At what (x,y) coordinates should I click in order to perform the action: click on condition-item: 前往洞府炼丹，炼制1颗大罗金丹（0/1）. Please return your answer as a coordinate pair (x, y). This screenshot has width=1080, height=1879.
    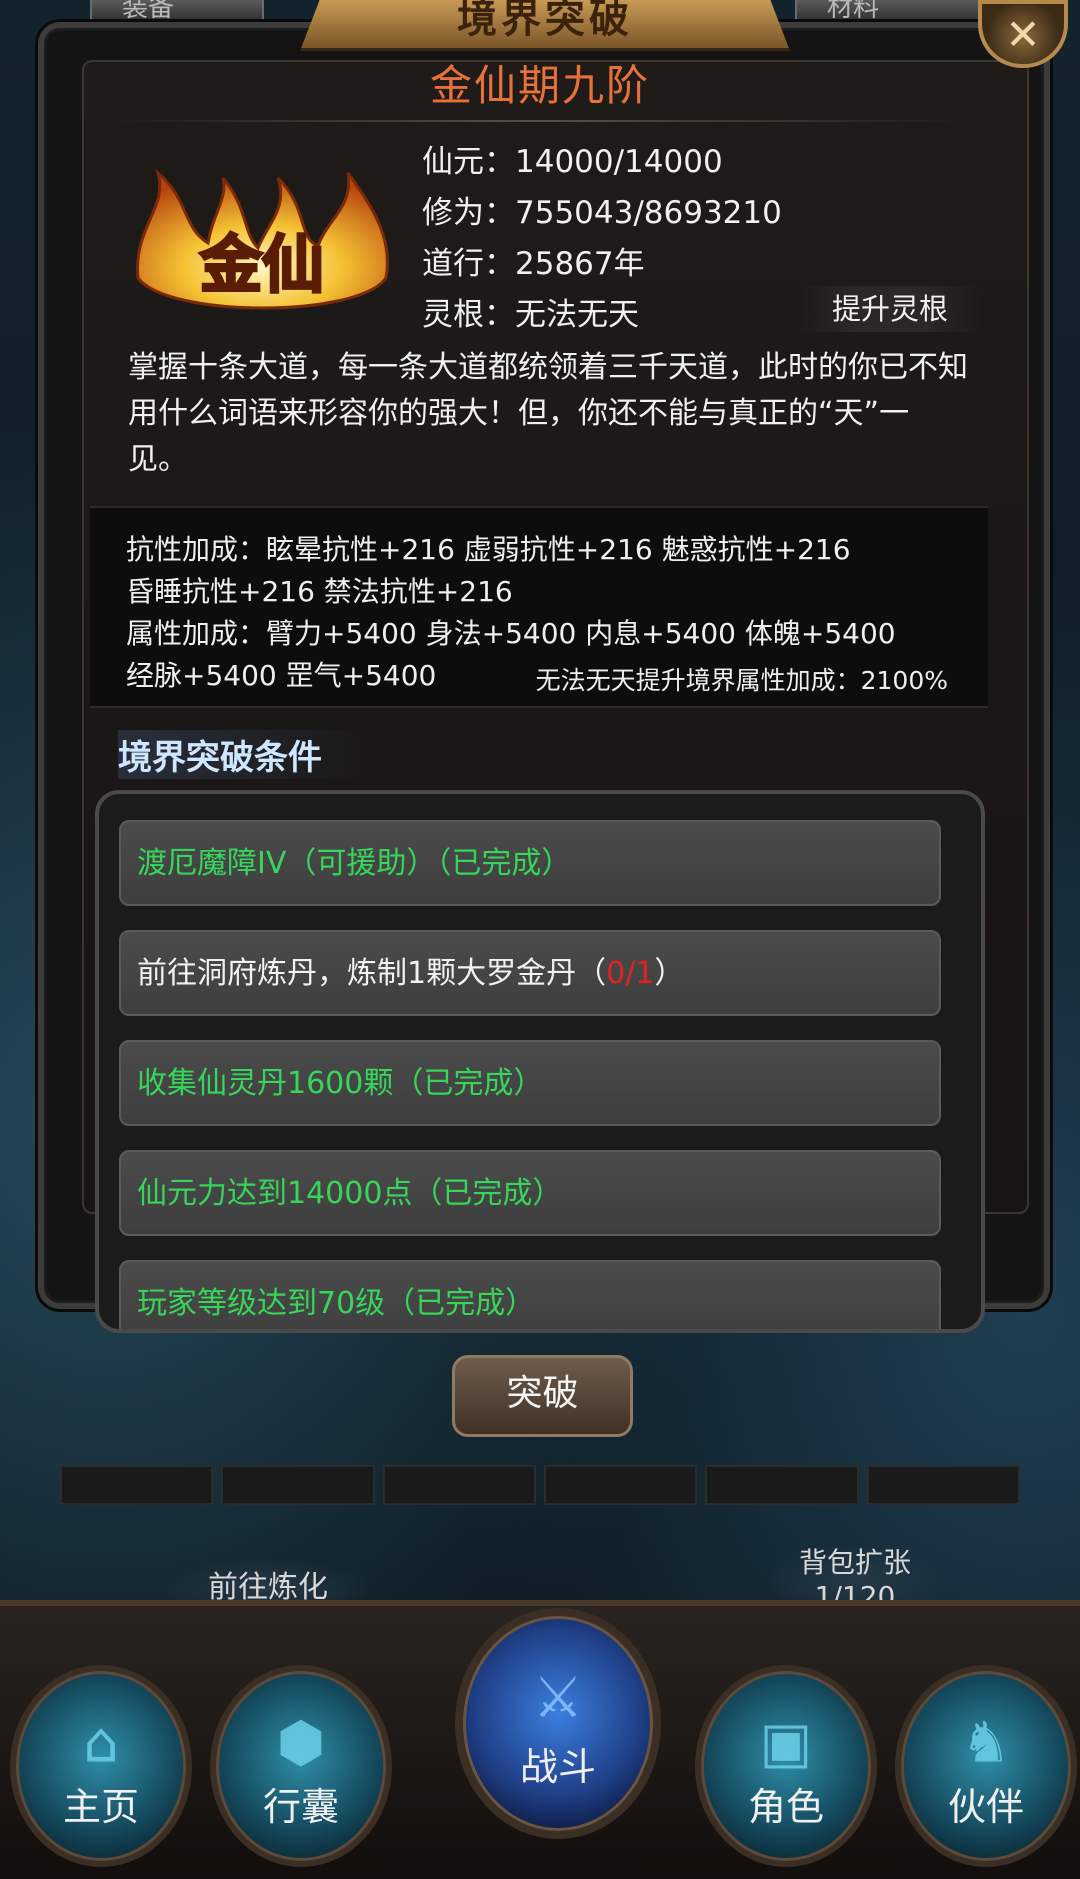
    Looking at the image, I should click on (530, 973).